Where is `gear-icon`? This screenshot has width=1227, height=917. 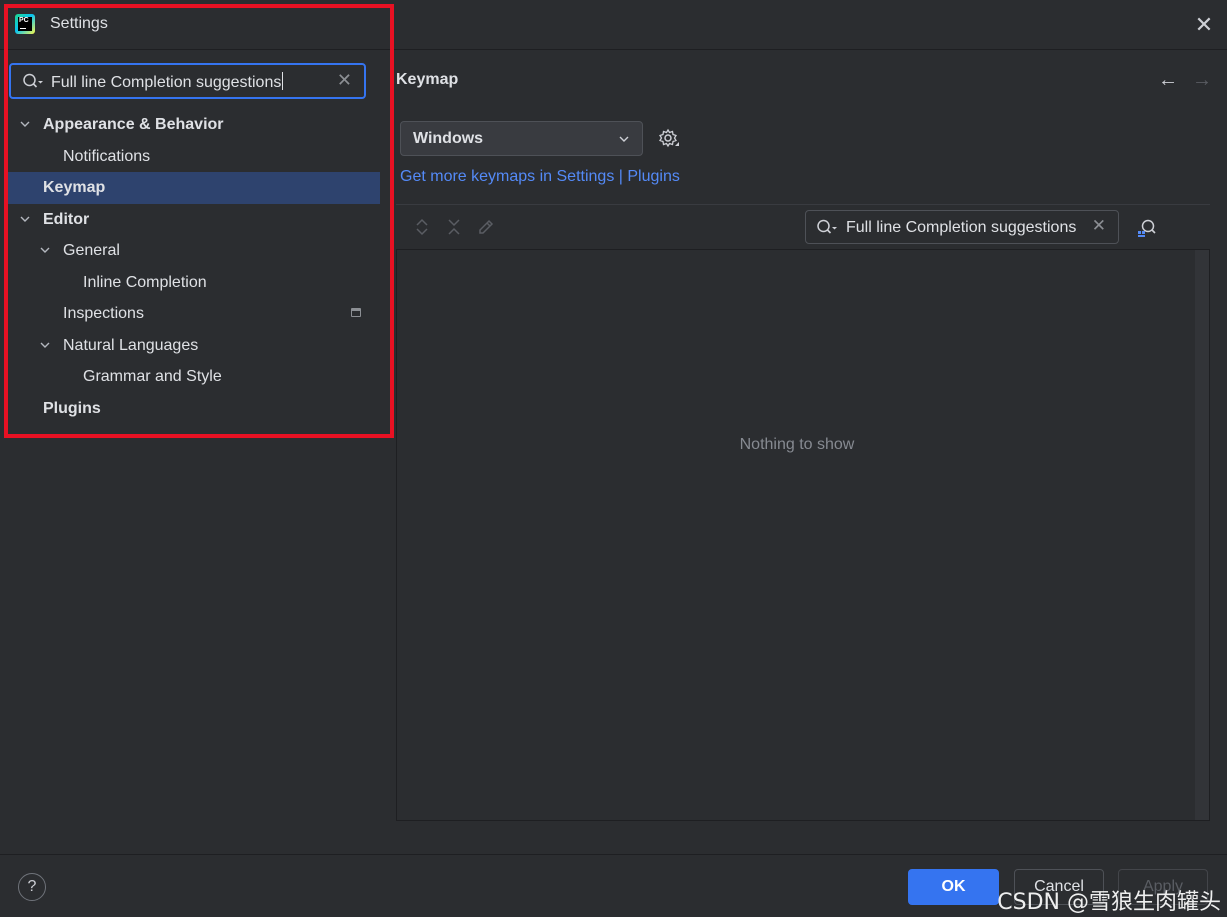
gear-icon is located at coordinates (669, 139).